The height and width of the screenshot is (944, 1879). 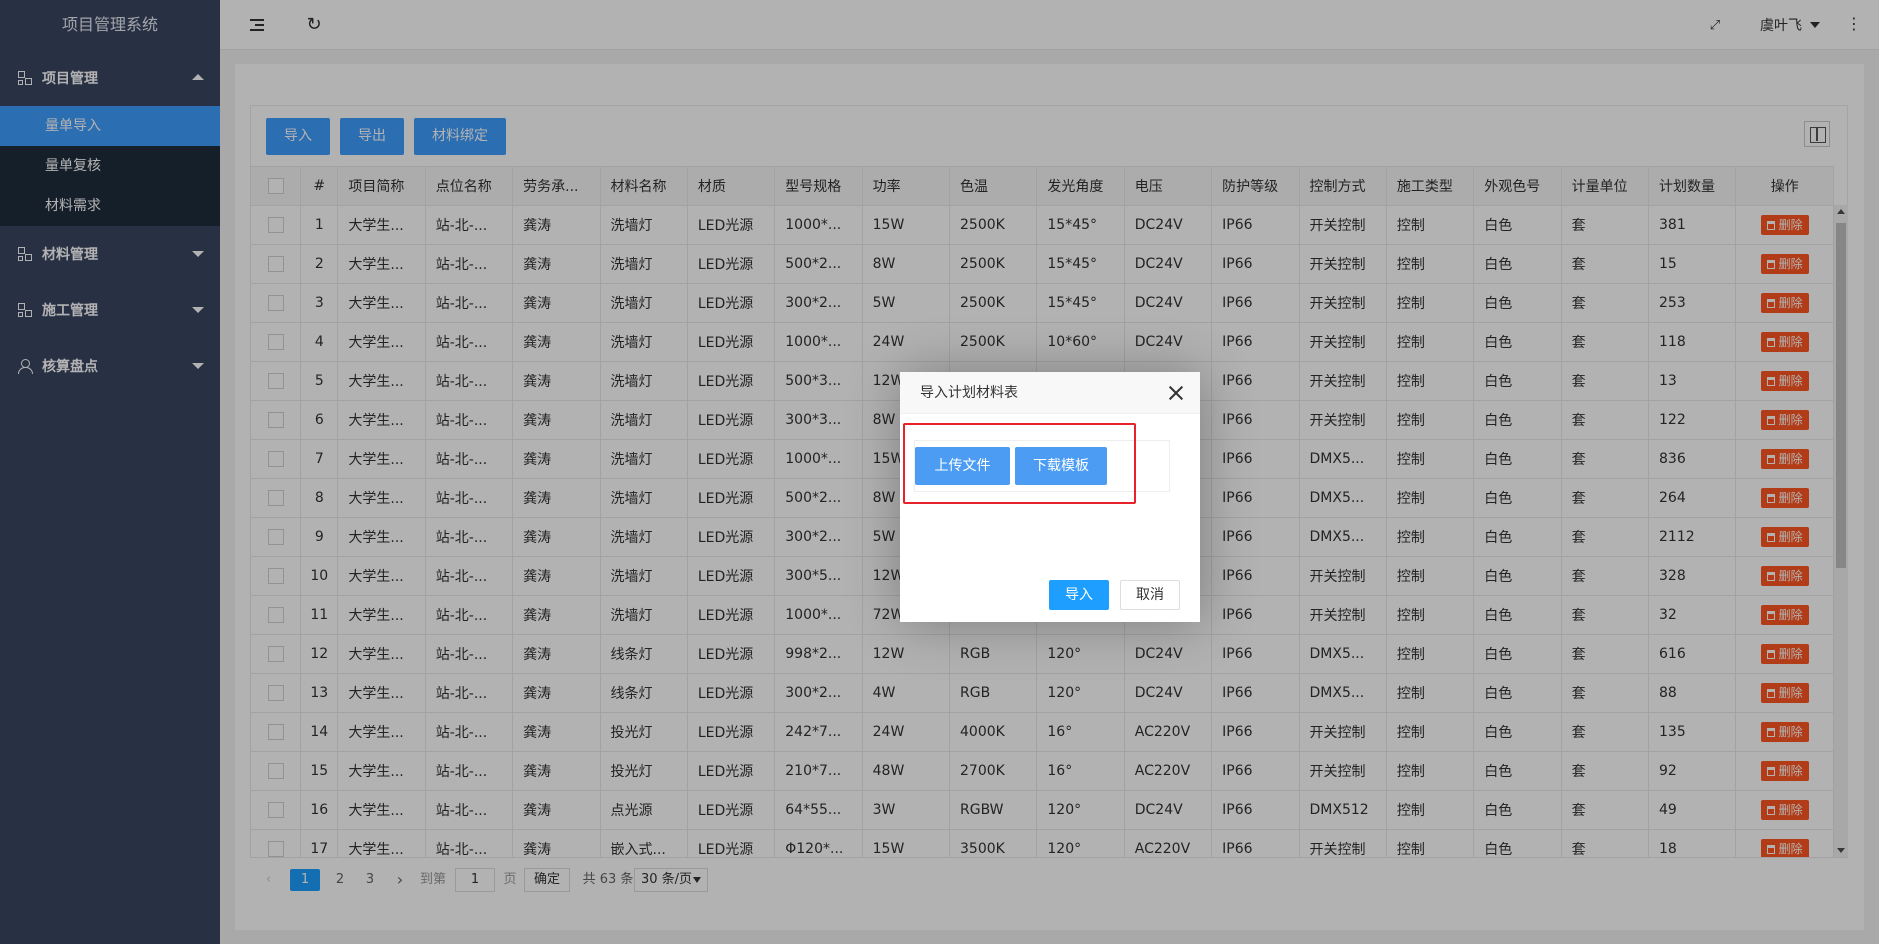 I want to click on dialog-cancel-button: 取消, so click(x=1150, y=595).